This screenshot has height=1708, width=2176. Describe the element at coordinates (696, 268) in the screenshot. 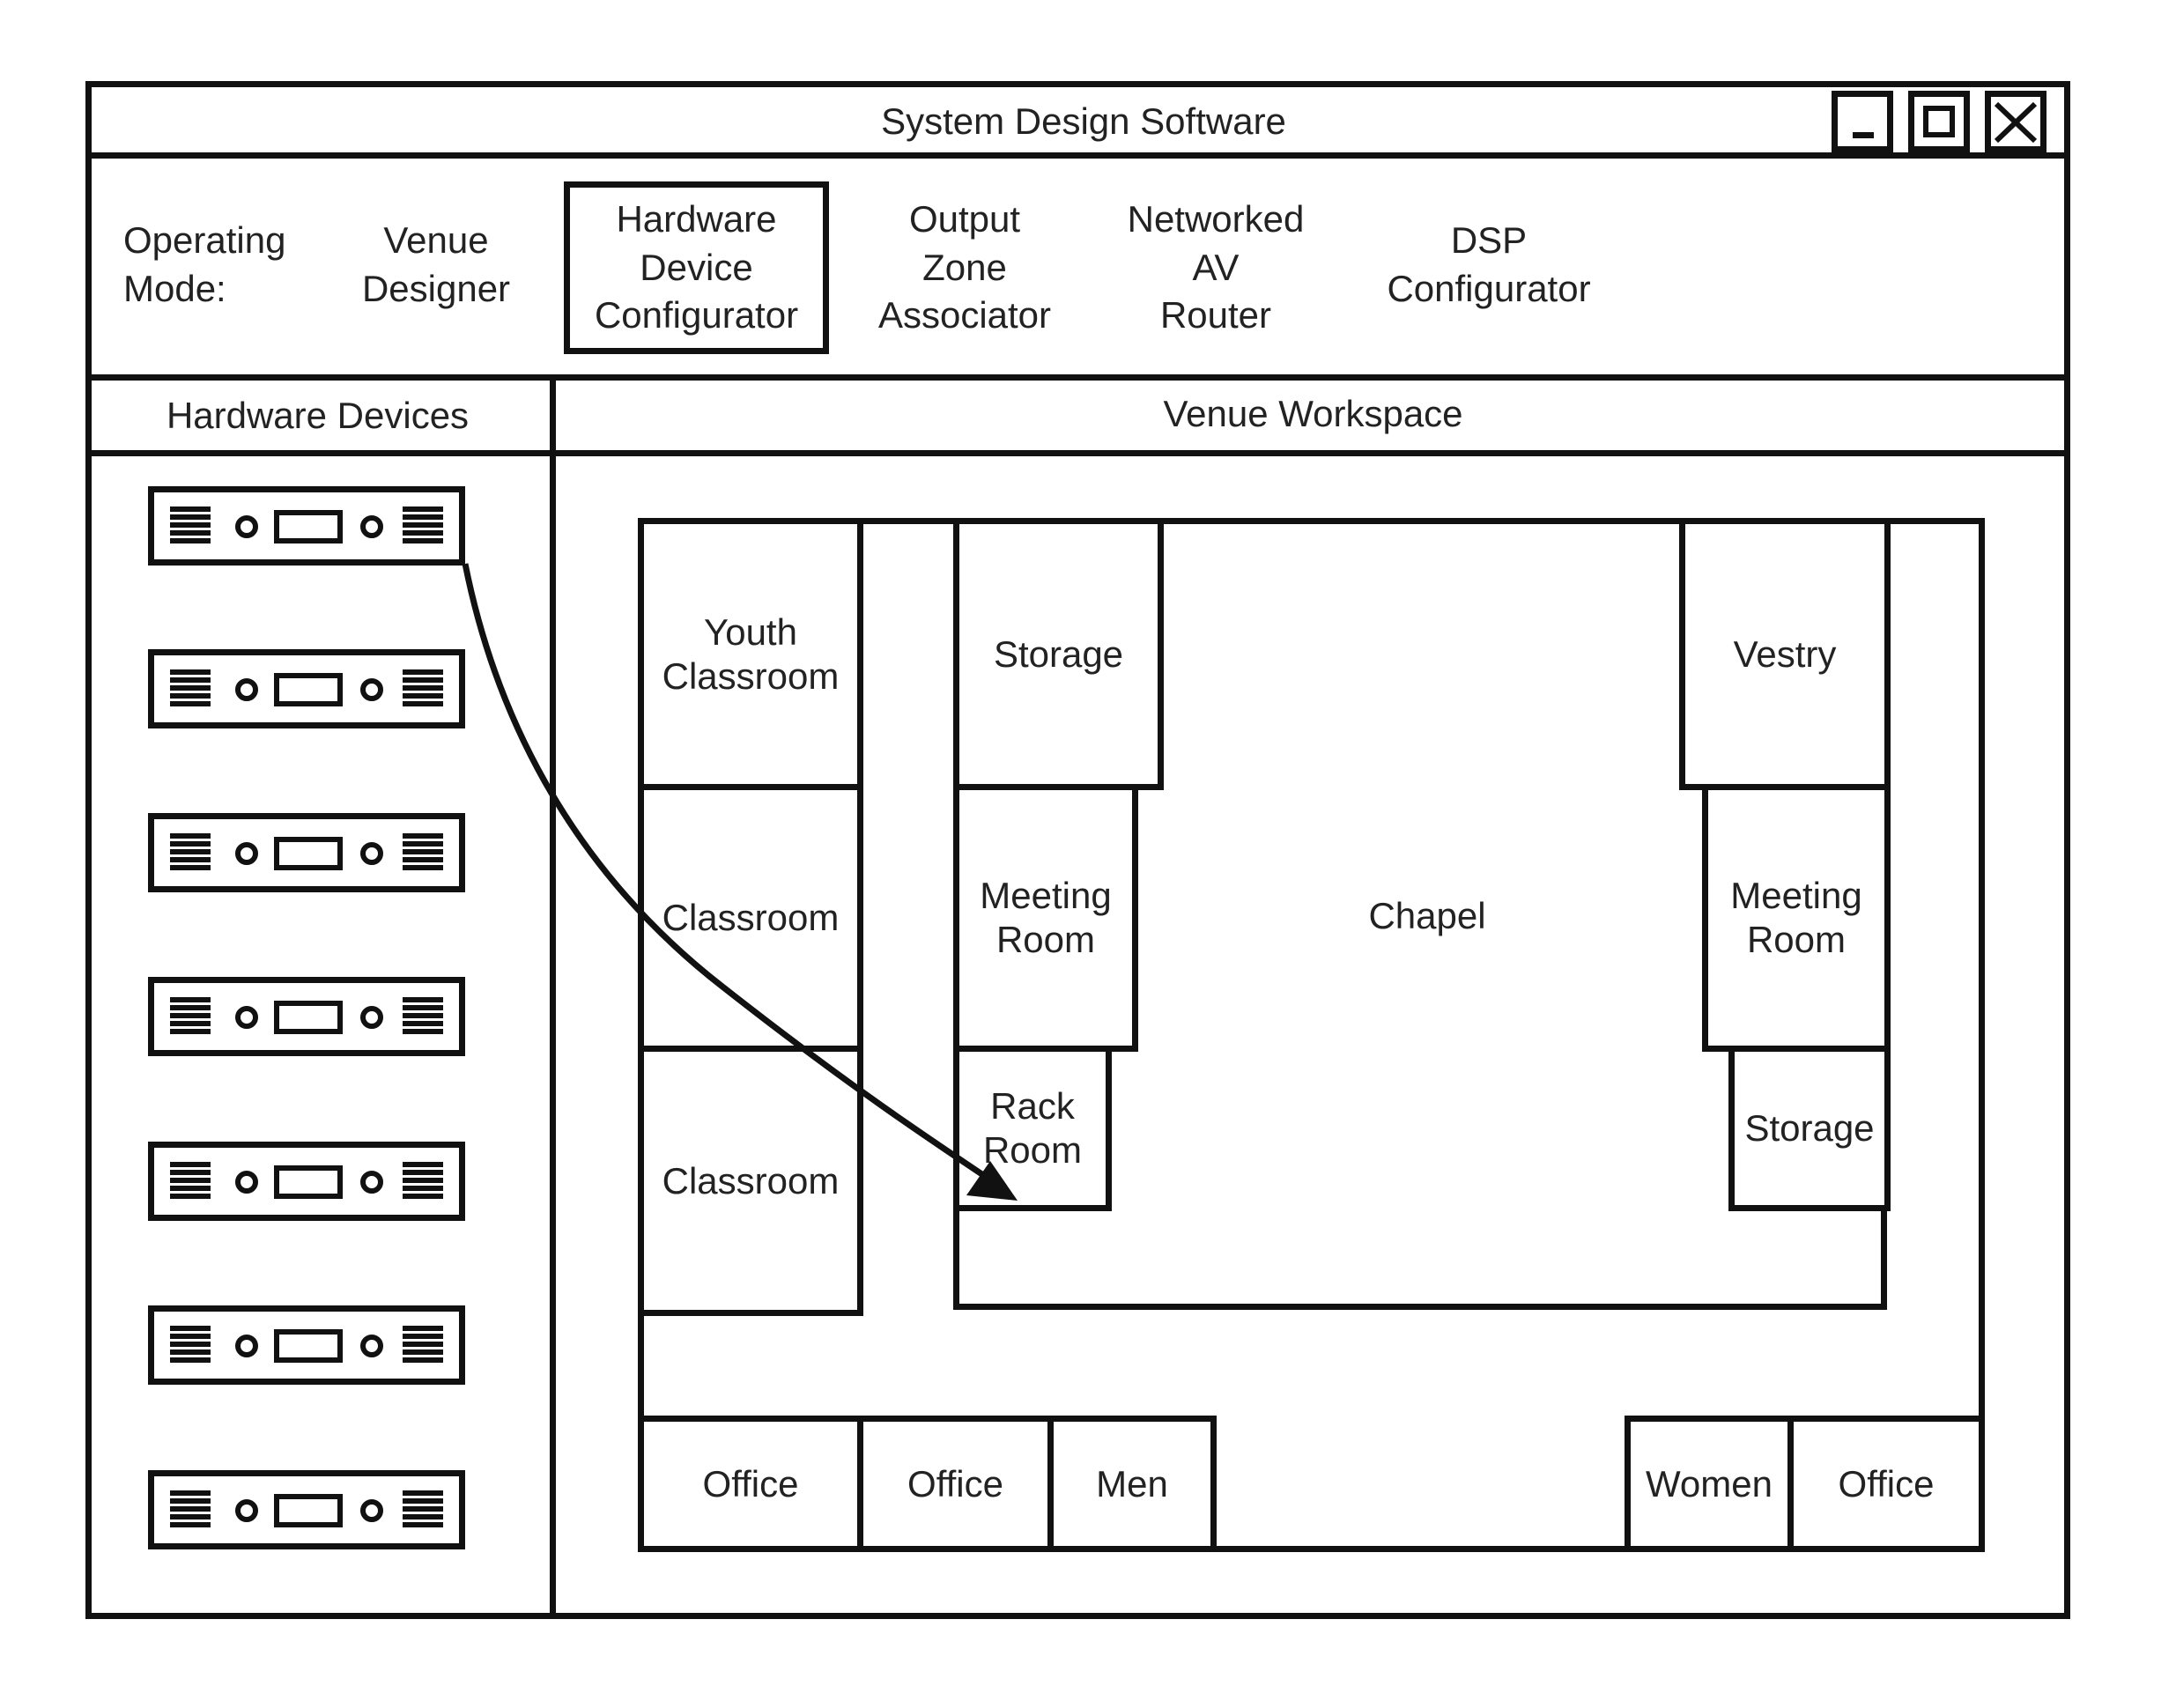

I see `mode-hardware-device-configurator: Hardware Device Configurator` at that location.